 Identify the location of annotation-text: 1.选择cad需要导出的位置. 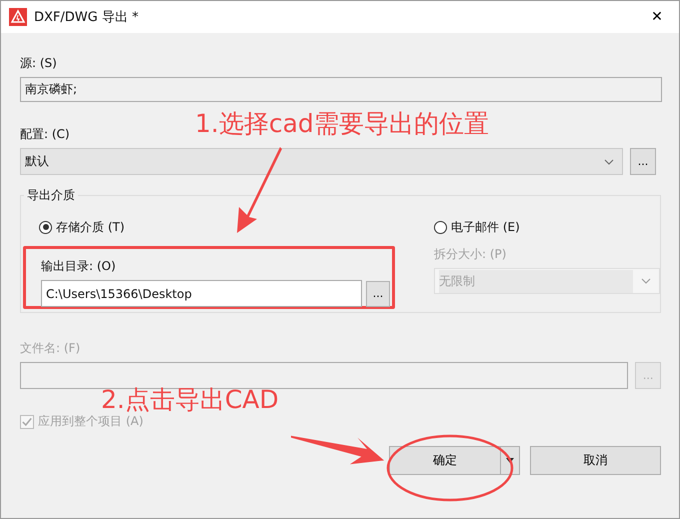
(342, 124).